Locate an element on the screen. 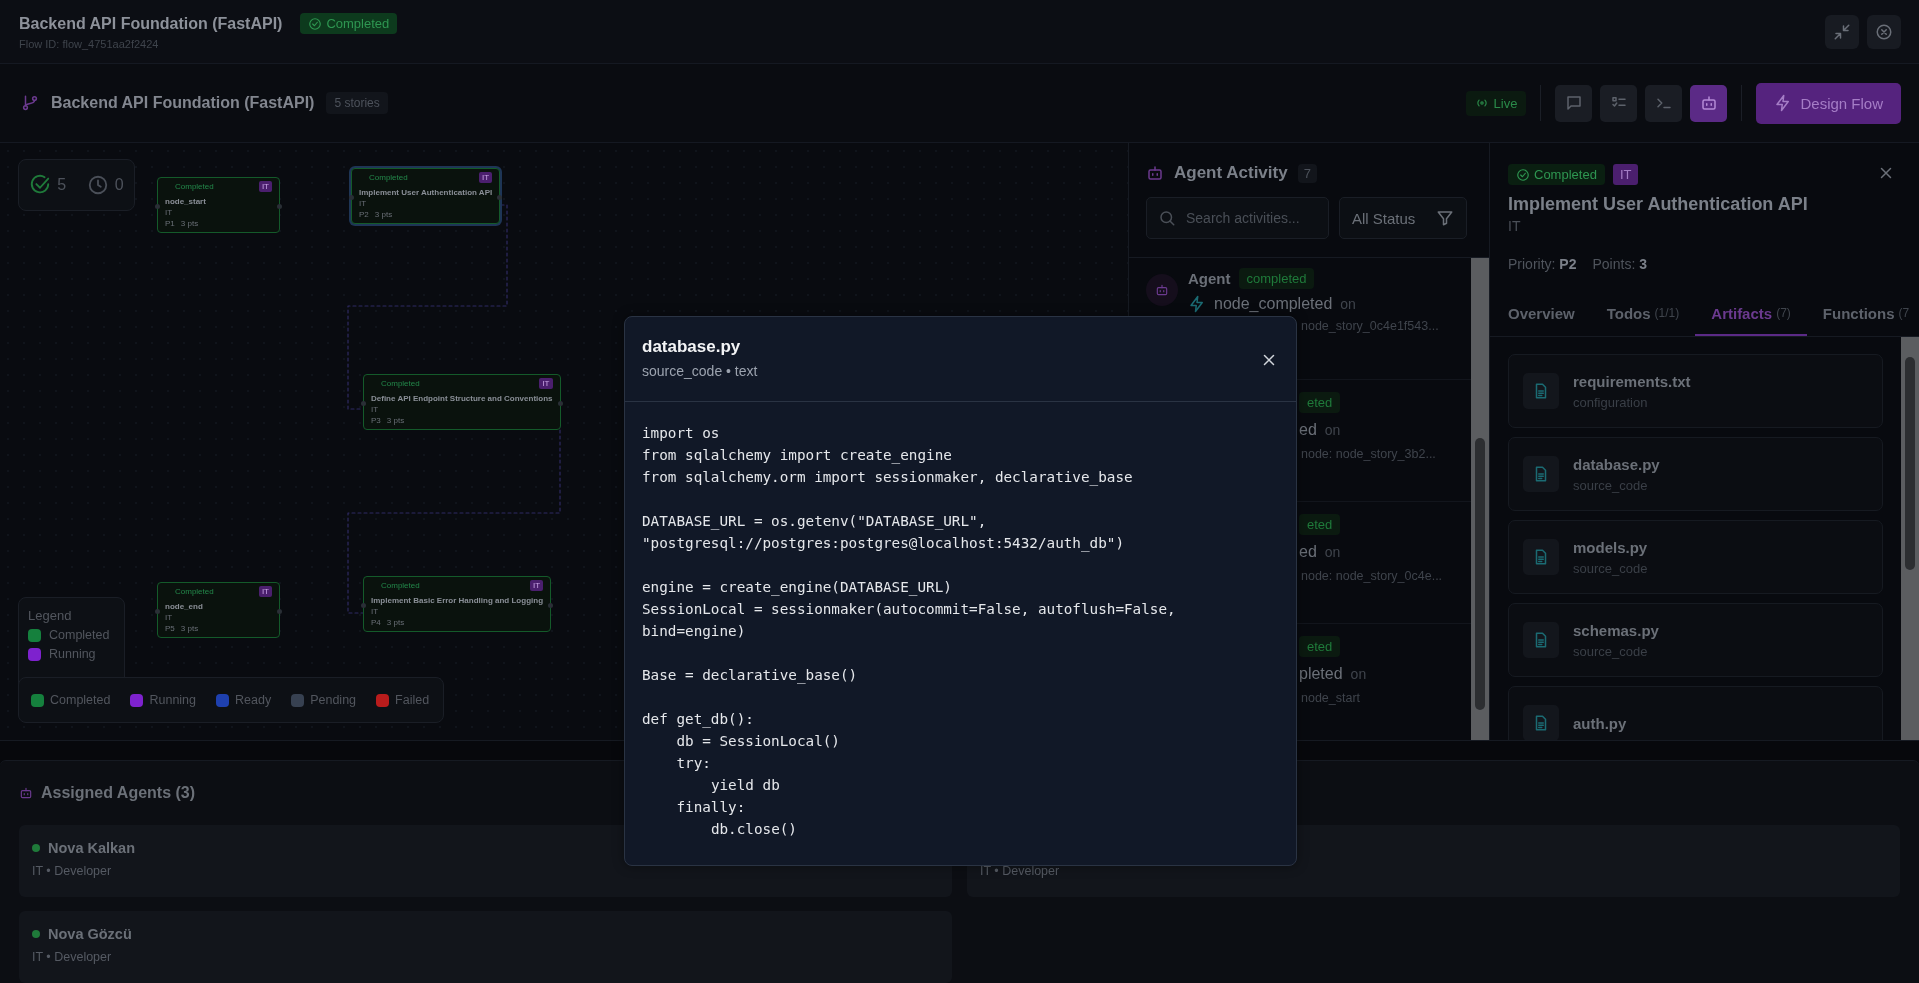 The image size is (1919, 983). flow-node: Completed IT Define API Endpoint Structure and Conventions IT P3 3 pts is located at coordinates (462, 402).